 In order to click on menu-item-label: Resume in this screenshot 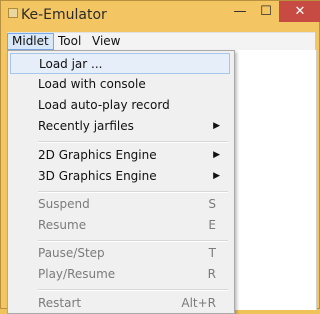, I will do `click(62, 225)`.